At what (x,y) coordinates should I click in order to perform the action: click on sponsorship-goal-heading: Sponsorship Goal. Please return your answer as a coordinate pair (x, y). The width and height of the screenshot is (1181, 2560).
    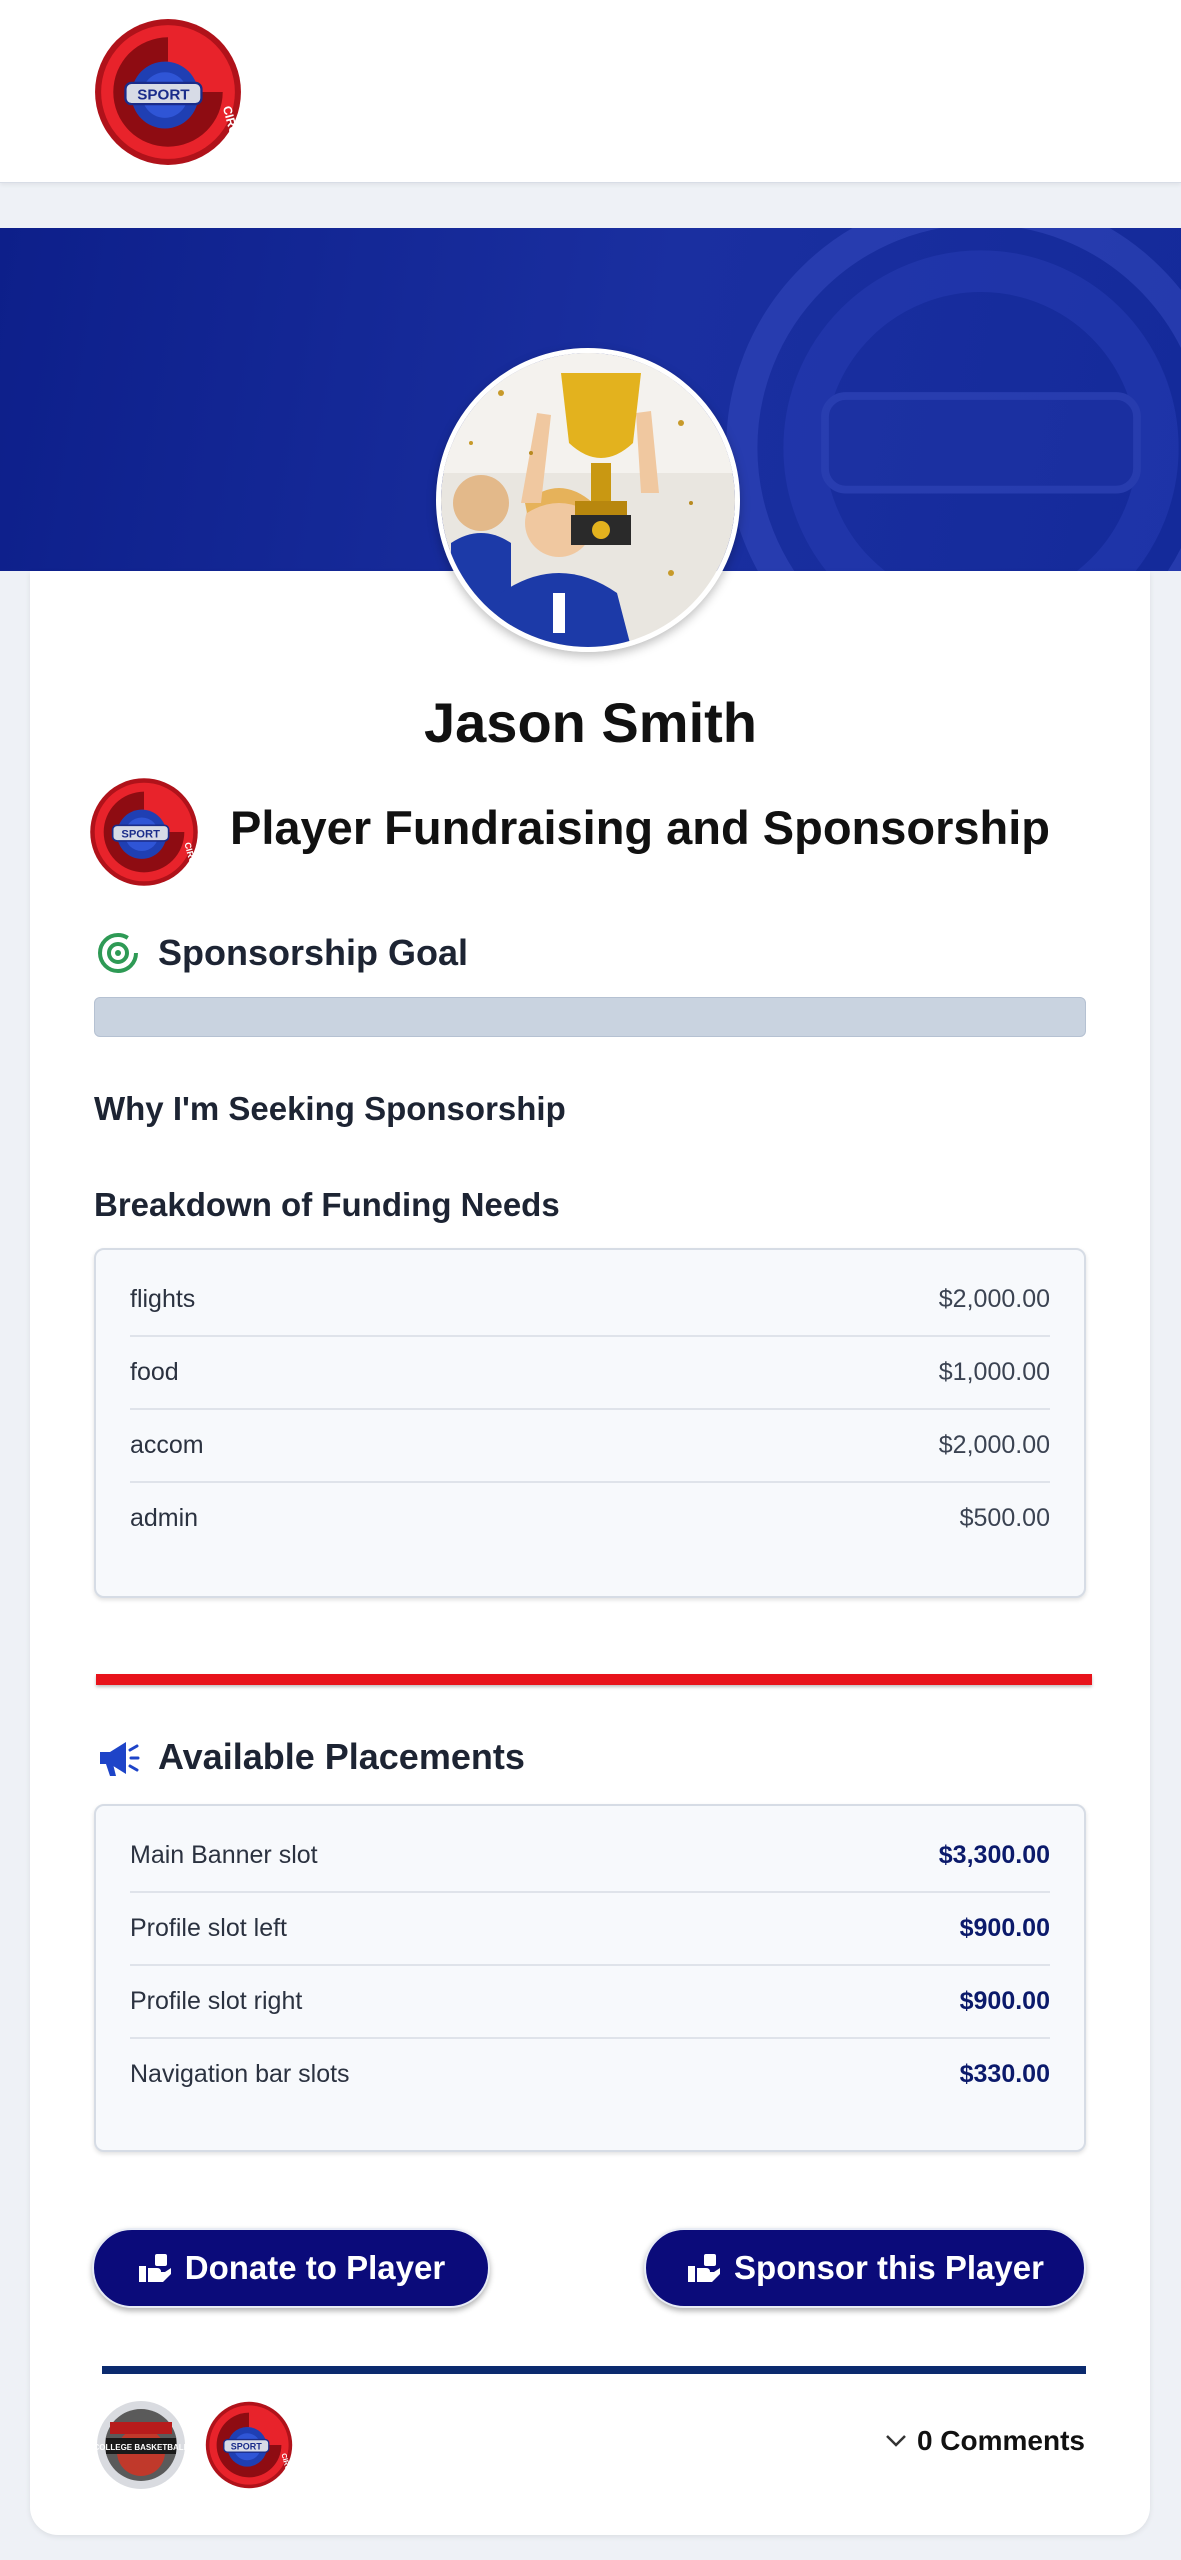
    Looking at the image, I should click on (313, 952).